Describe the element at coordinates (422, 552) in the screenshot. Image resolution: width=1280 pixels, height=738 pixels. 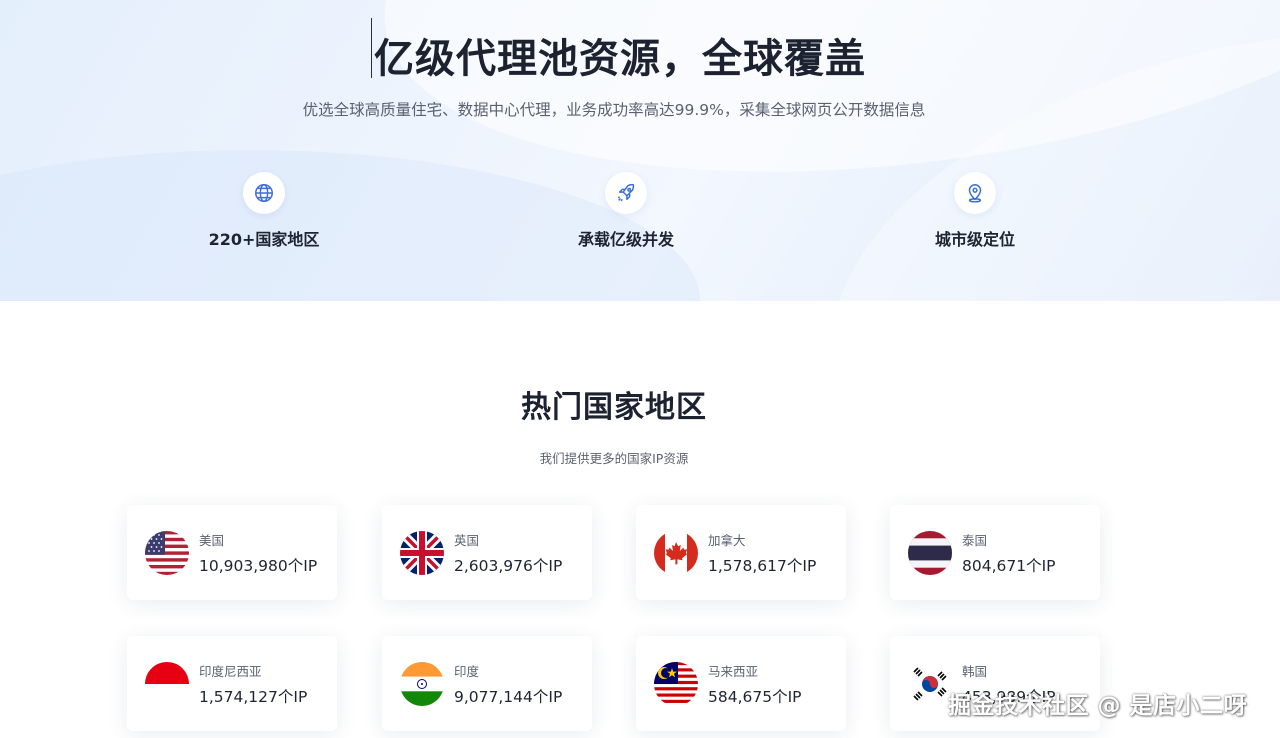
I see `uk-flag-icon` at that location.